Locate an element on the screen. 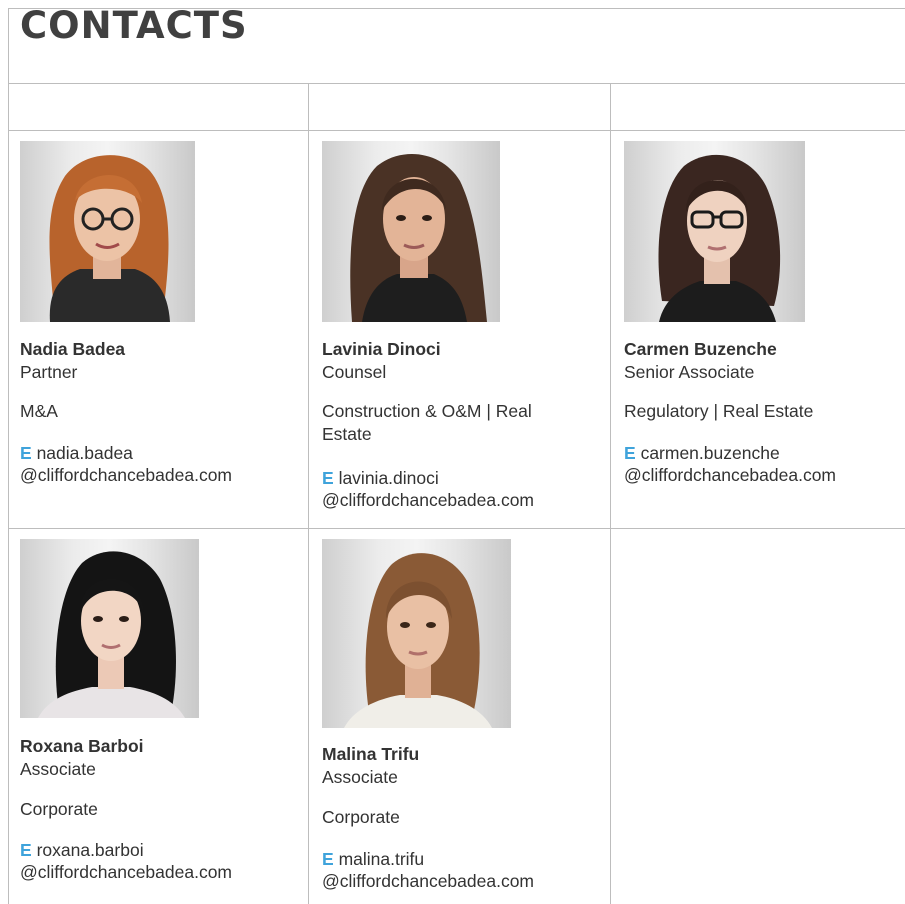  portrait-woman-dark-wavy-hair-icon is located at coordinates (418, 238).